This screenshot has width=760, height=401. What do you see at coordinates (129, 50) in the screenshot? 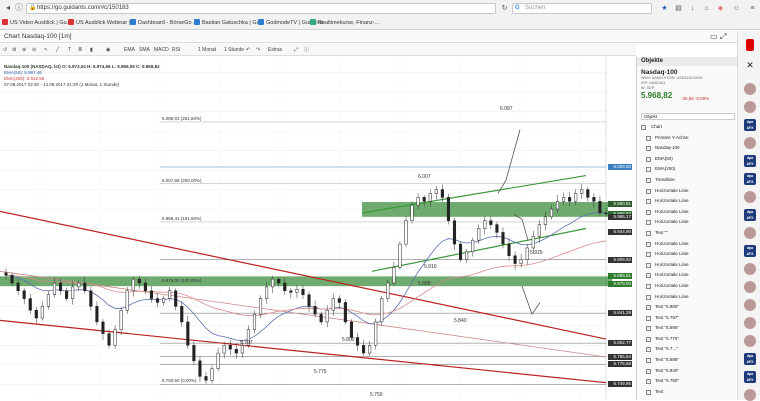
I see `toolbar-ema: EMA` at bounding box center [129, 50].